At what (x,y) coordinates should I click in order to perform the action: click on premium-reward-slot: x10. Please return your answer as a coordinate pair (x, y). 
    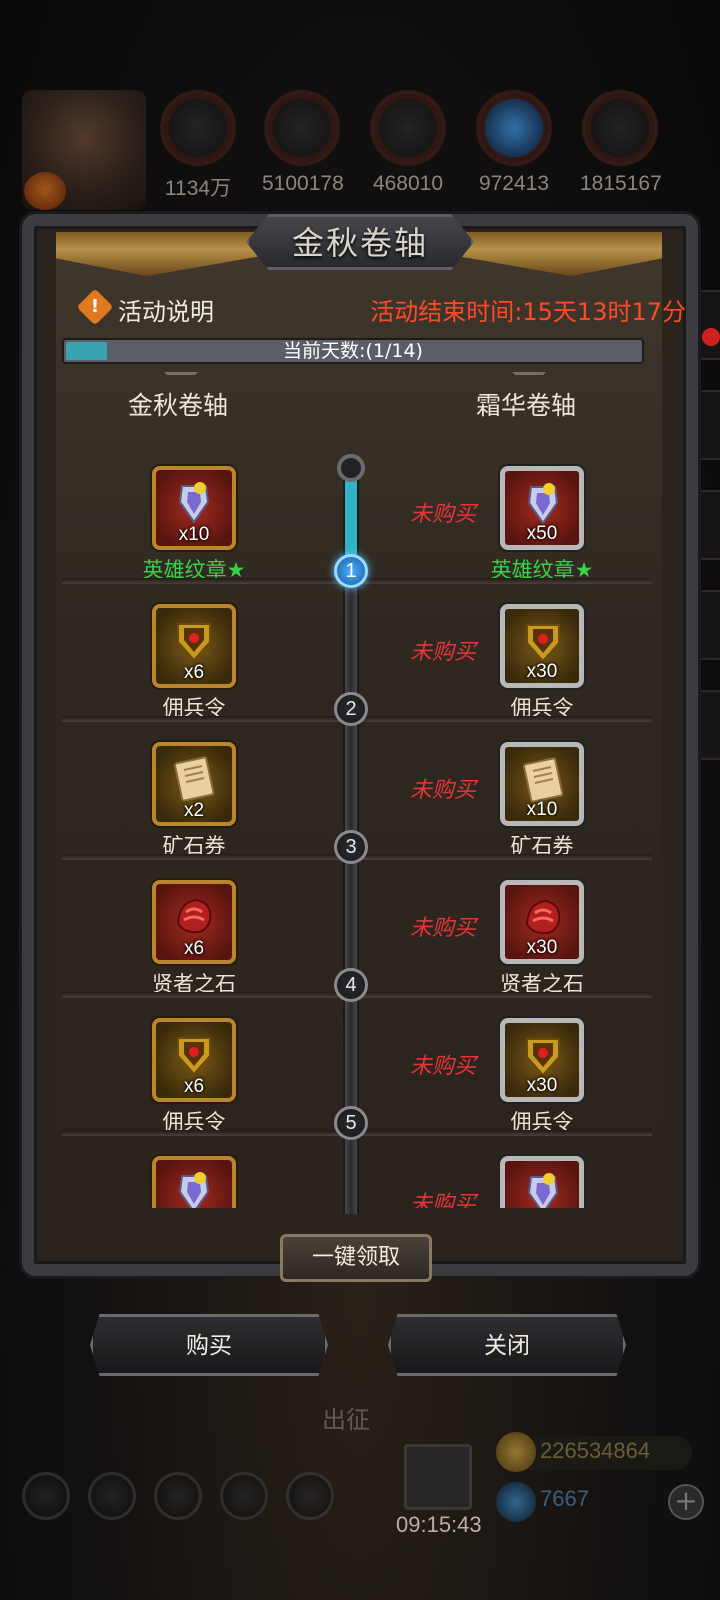
    Looking at the image, I should click on (542, 784).